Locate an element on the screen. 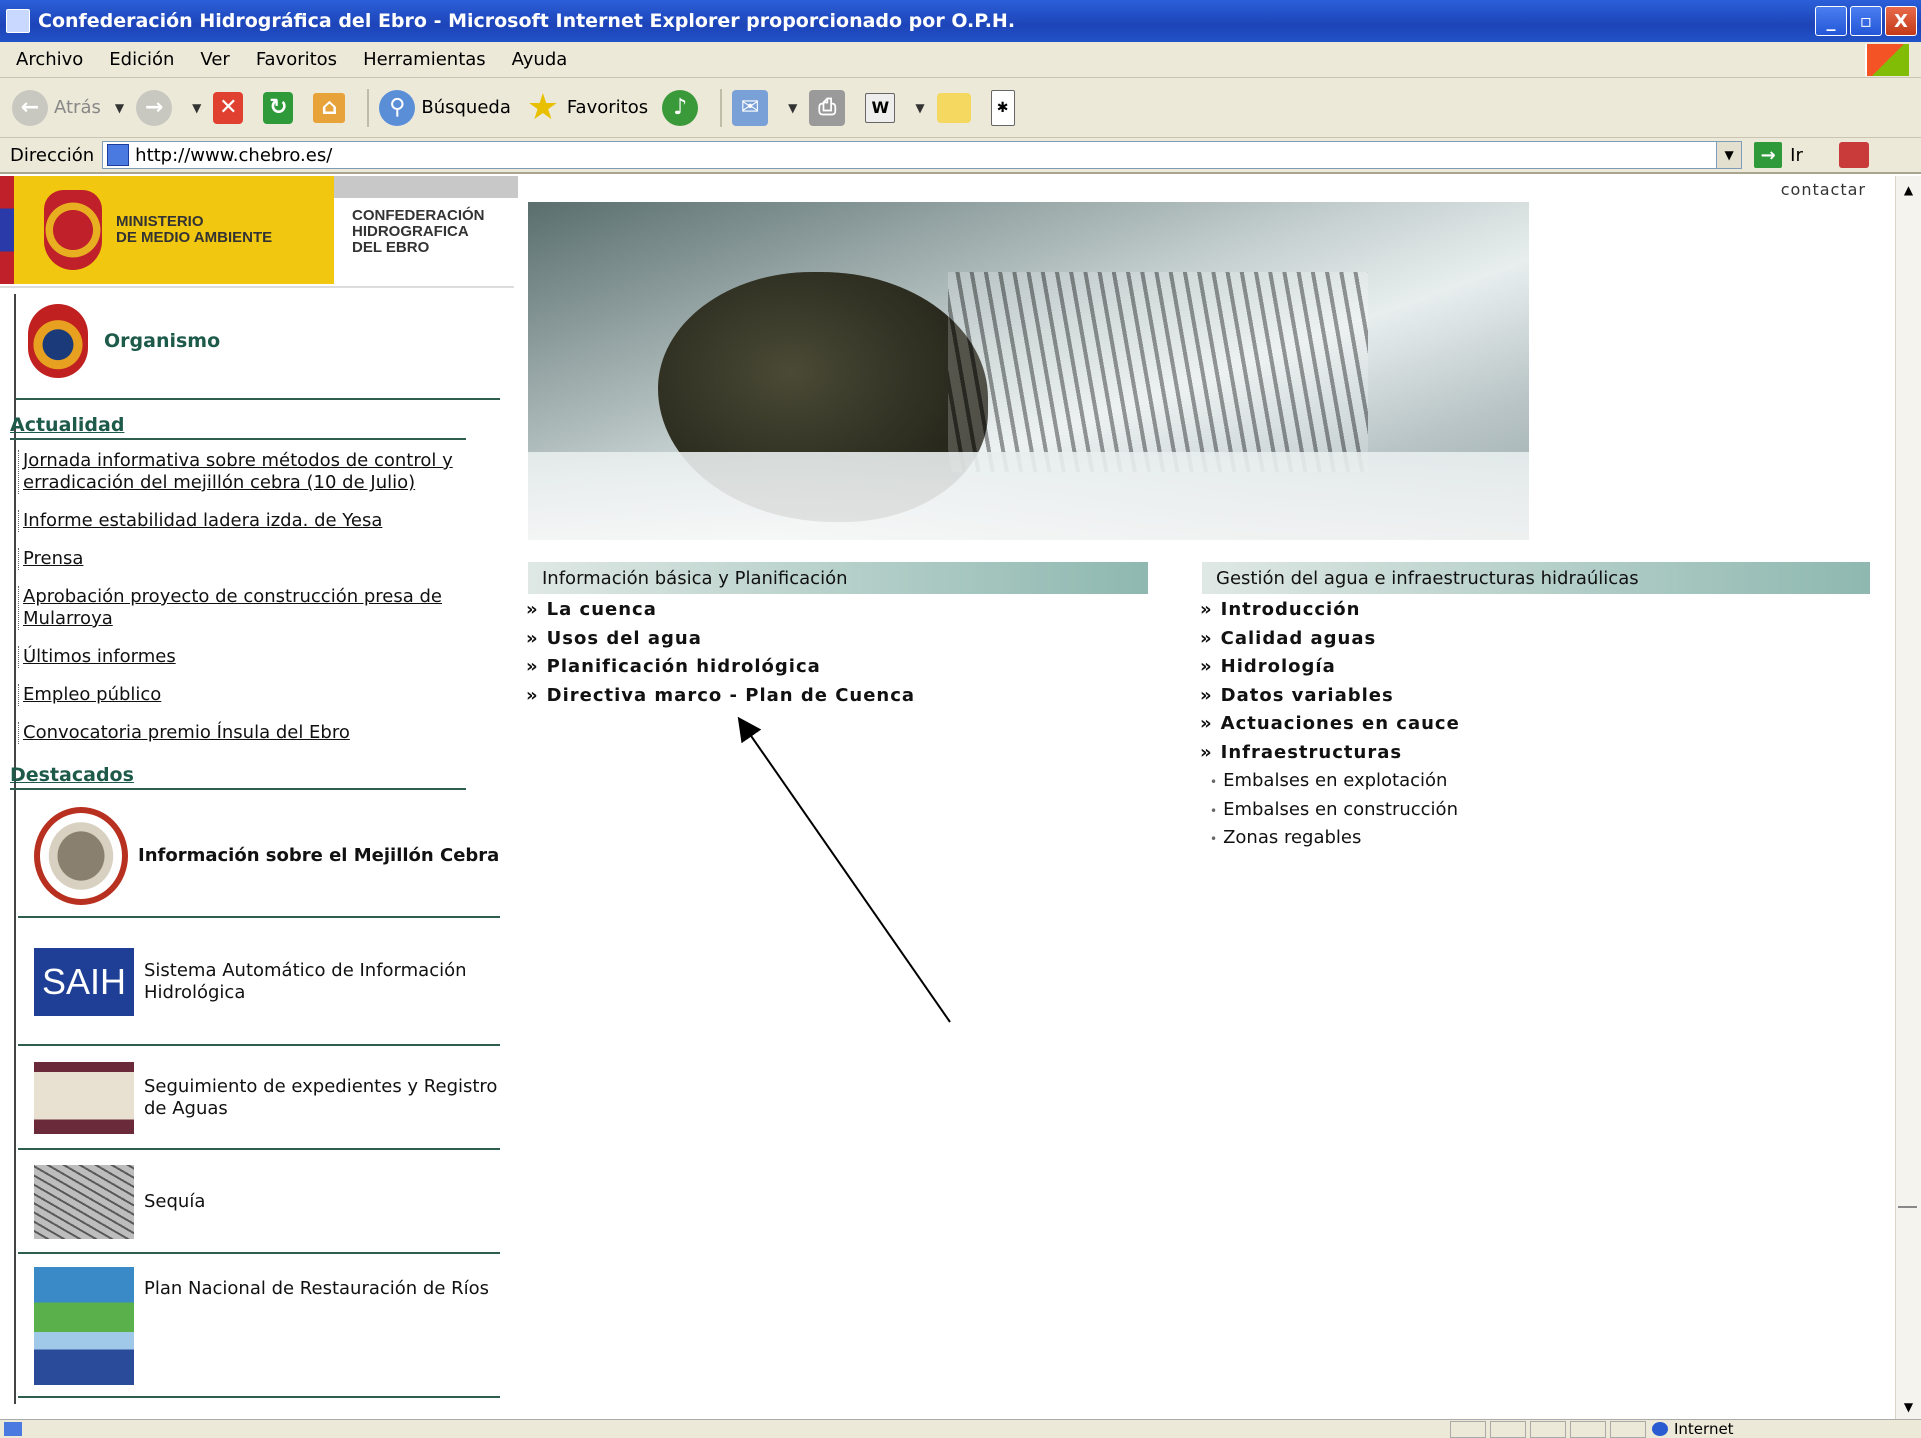 Image resolution: width=1921 pixels, height=1438 pixels. menu-edicion: Edición is located at coordinates (141, 59).